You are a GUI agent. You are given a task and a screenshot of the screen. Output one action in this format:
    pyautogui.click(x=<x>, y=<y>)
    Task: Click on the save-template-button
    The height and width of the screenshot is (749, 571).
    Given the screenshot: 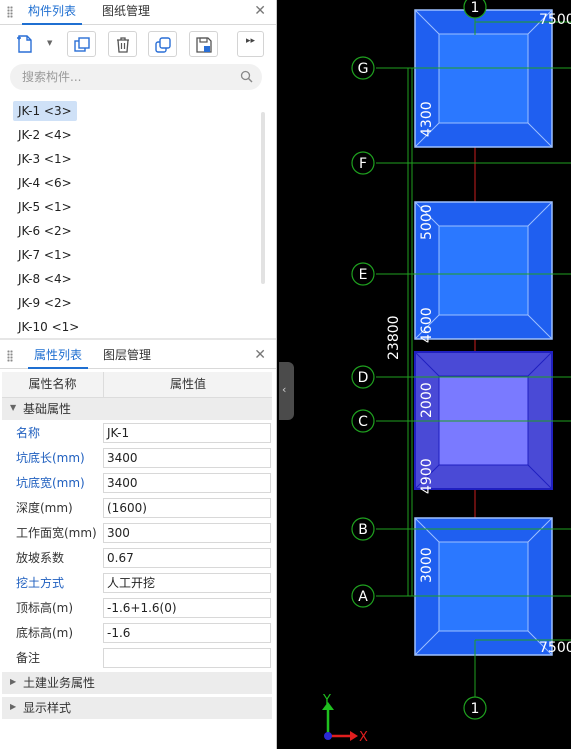 What is the action you would take?
    pyautogui.click(x=203, y=44)
    